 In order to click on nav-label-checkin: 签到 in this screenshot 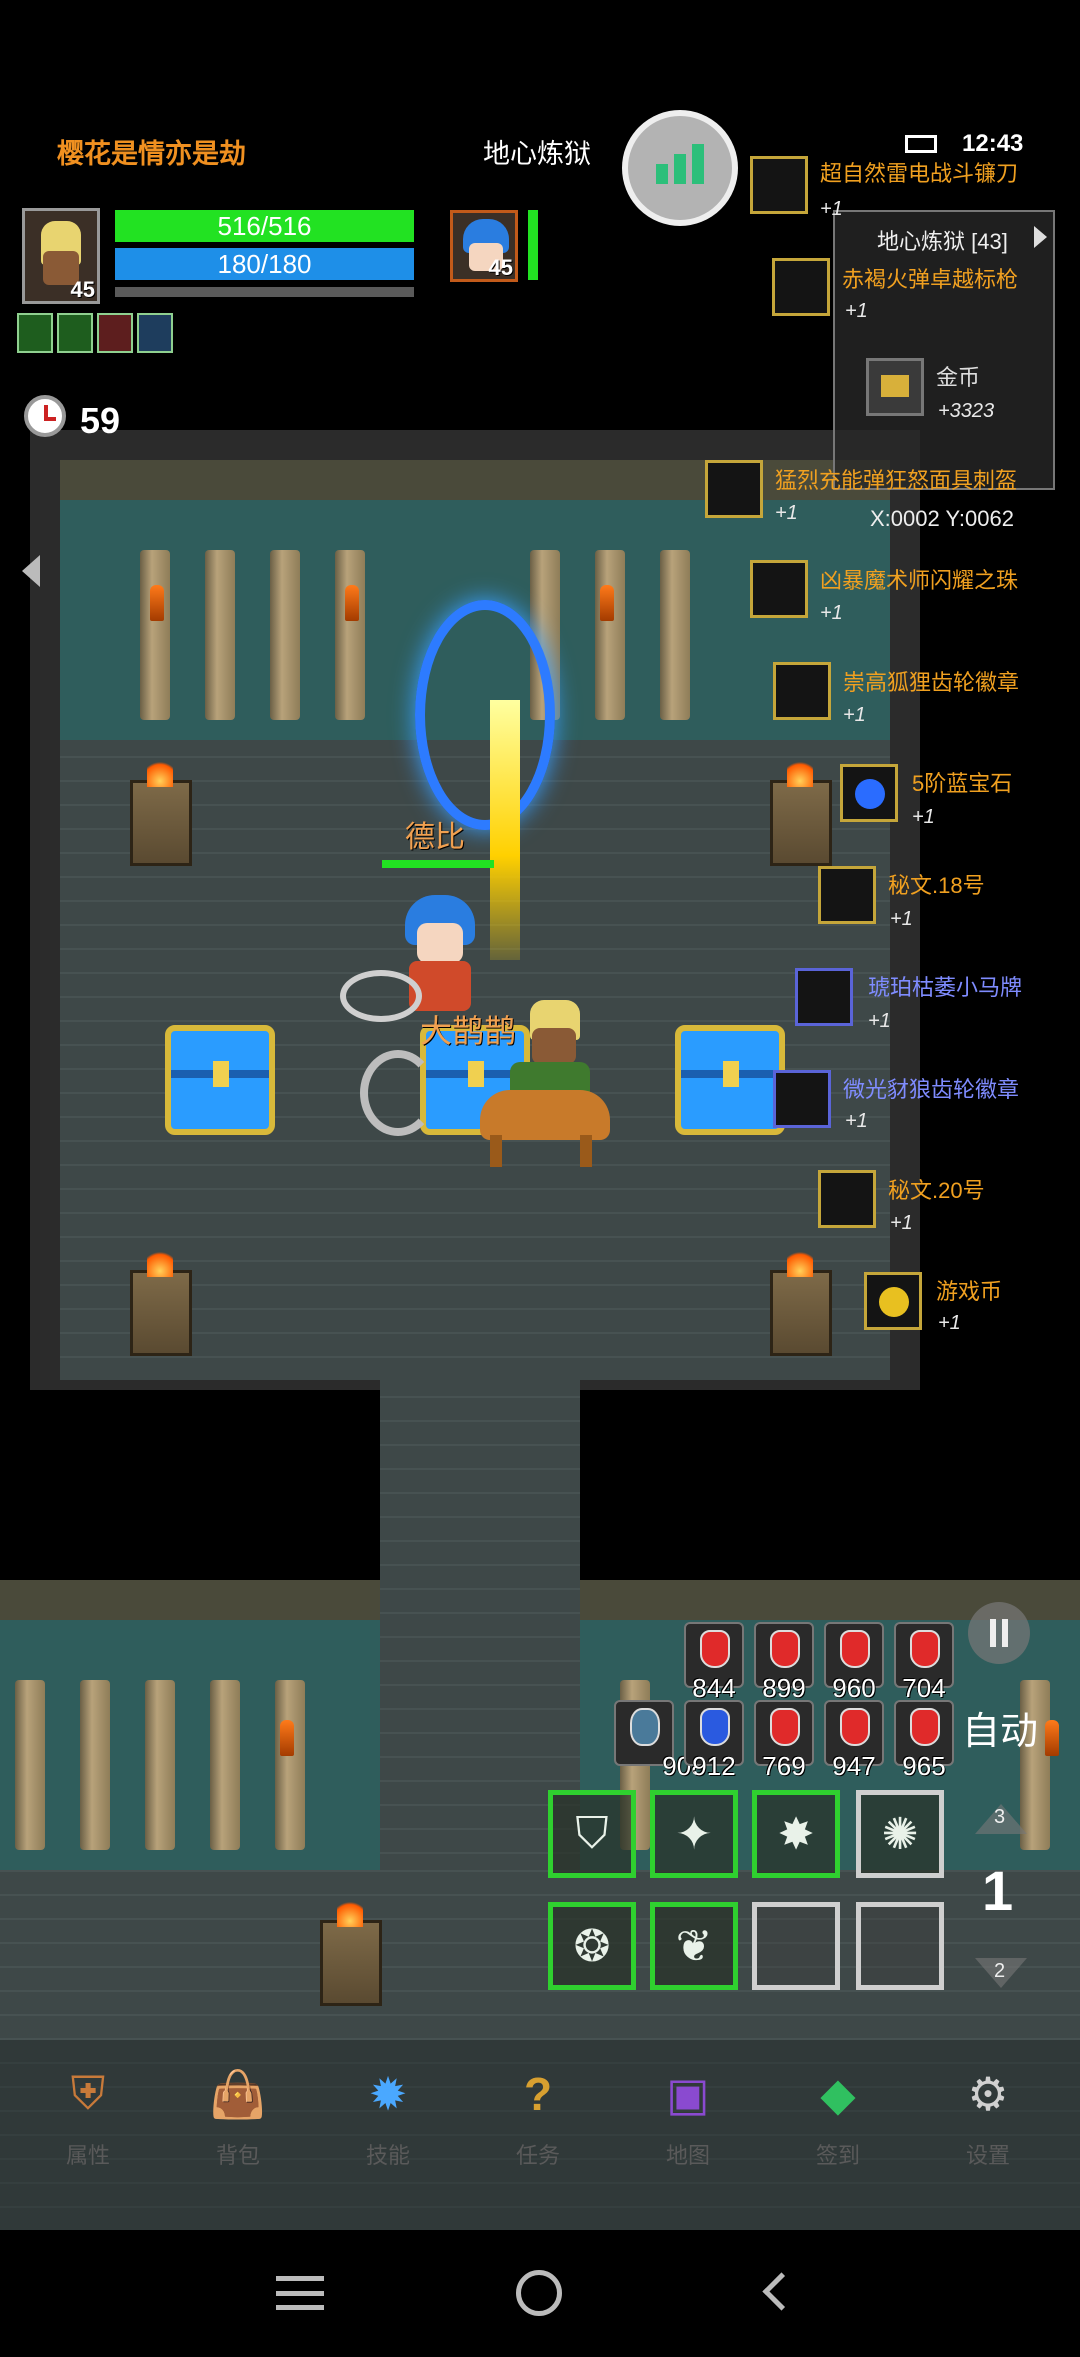, I will do `click(837, 2155)`.